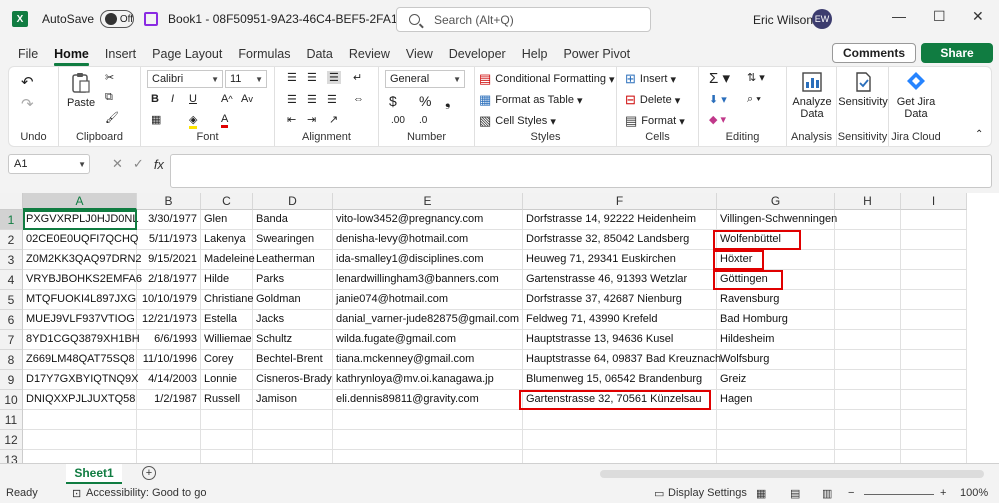 The image size is (999, 503). What do you see at coordinates (151, 19) in the screenshot?
I see `save-icon` at bounding box center [151, 19].